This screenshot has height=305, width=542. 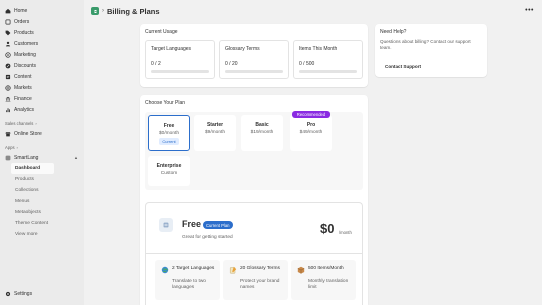 What do you see at coordinates (403, 66) in the screenshot?
I see `contact-support-button: Contact Support` at bounding box center [403, 66].